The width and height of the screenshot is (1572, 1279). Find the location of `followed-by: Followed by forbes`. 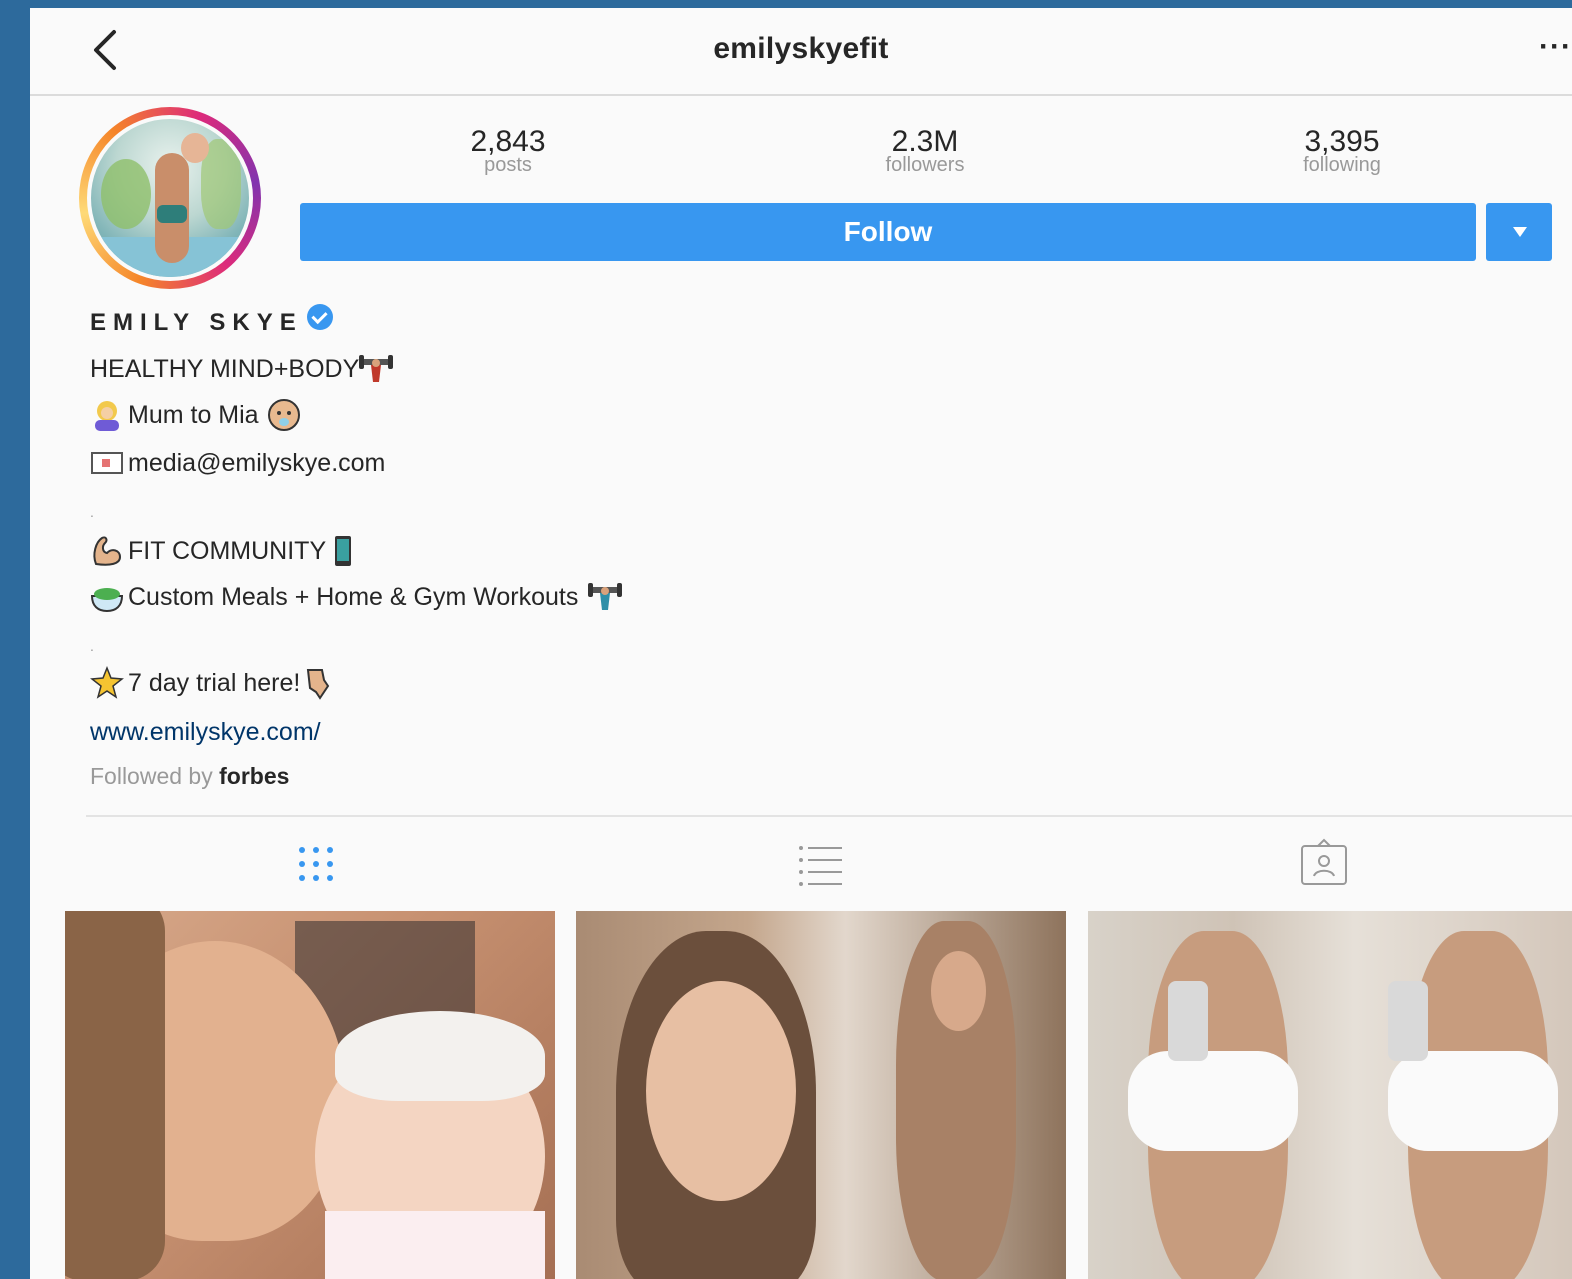

followed-by: Followed by forbes is located at coordinates (189, 776).